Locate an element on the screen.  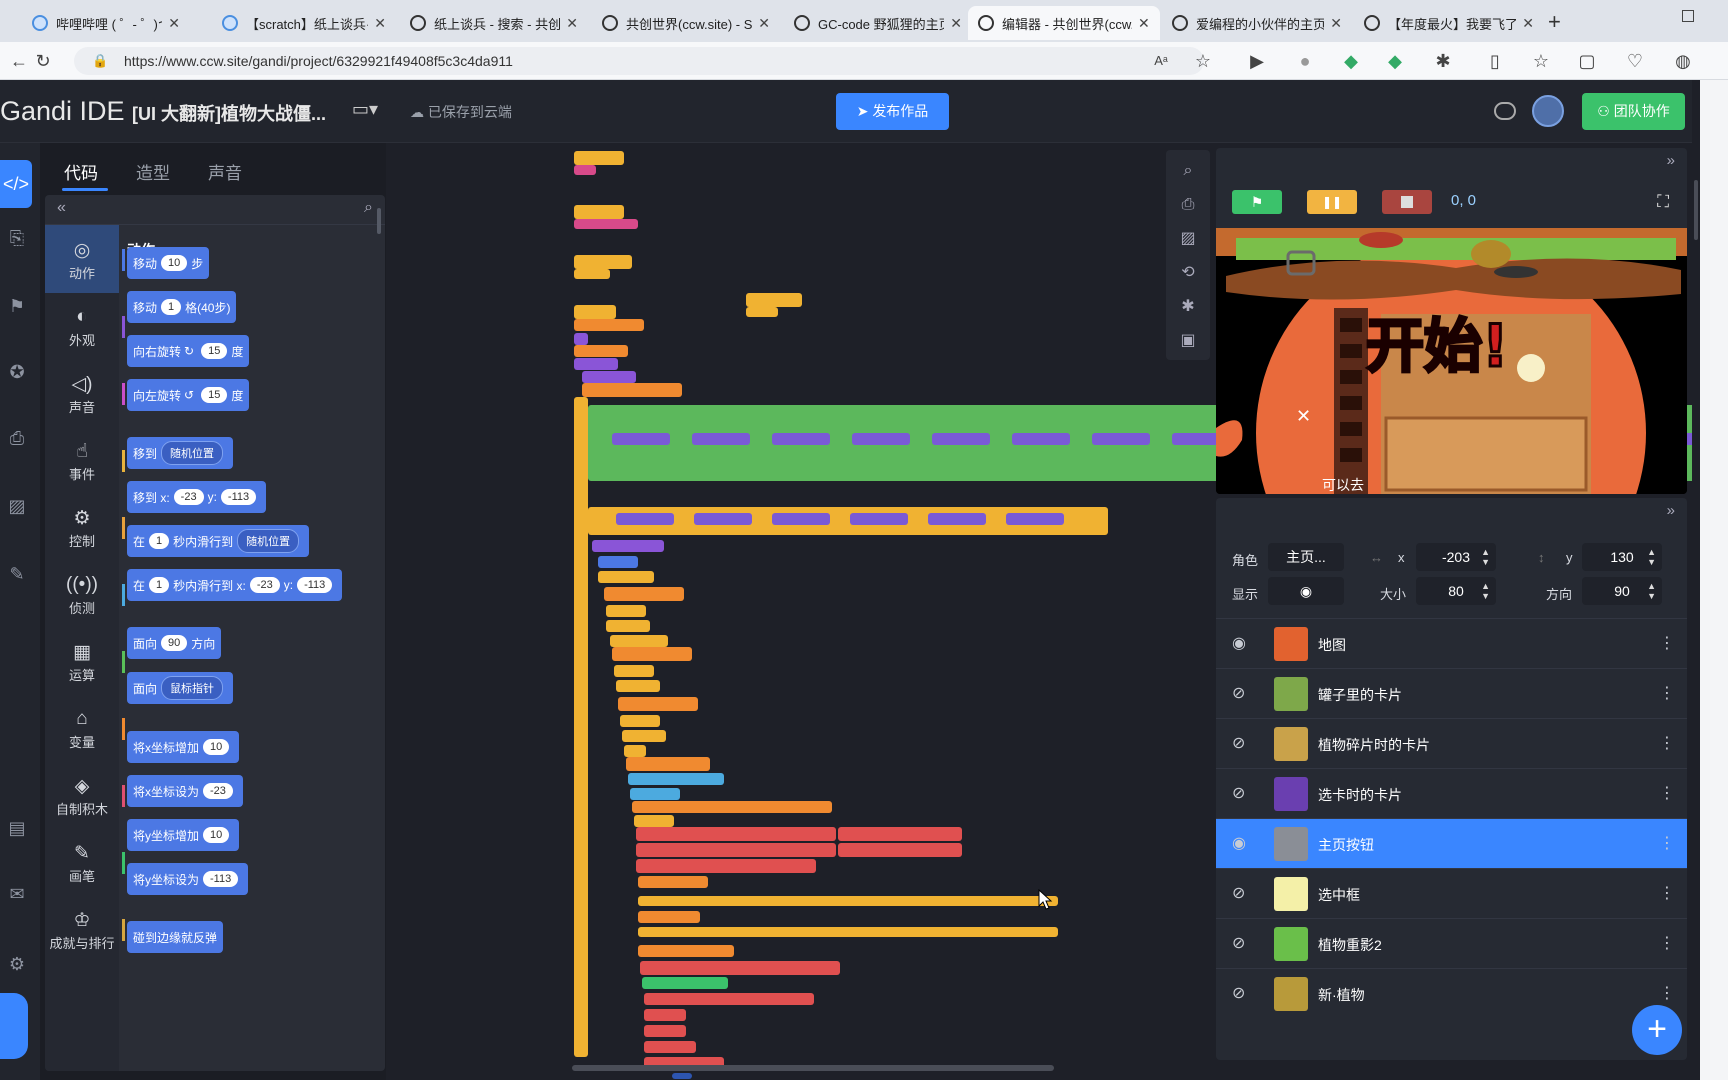
direction-field: 90 ▲ ▼ is located at coordinates (1622, 591).